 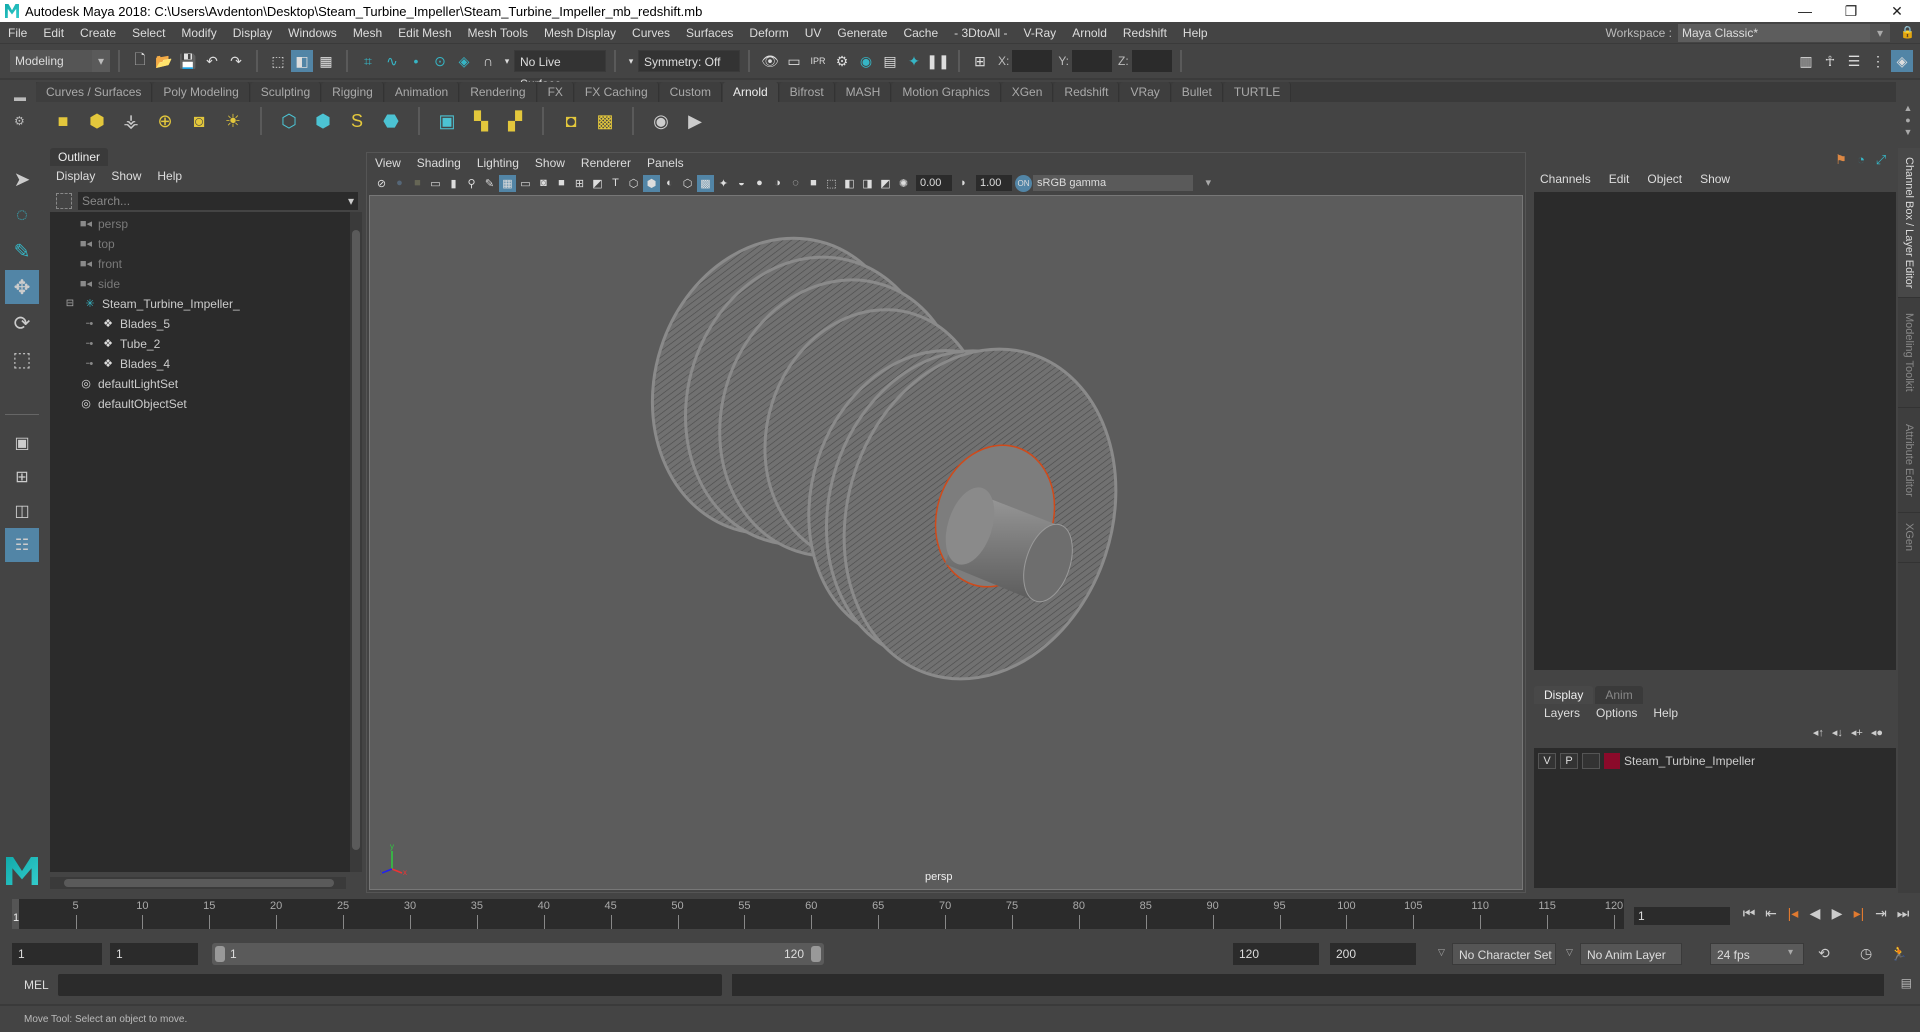 I want to click on menu-v-ray: V-Ray, so click(x=1040, y=33).